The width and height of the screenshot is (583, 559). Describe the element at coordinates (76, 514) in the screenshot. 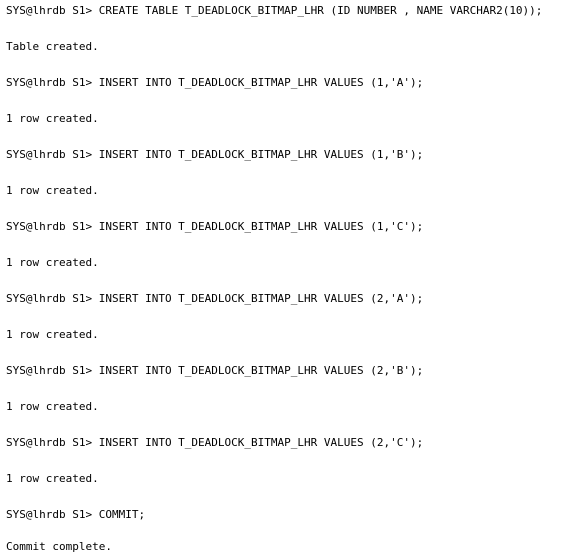

I see `terminal-command-line: SYS@lhrdb S1> COMMIT;` at that location.